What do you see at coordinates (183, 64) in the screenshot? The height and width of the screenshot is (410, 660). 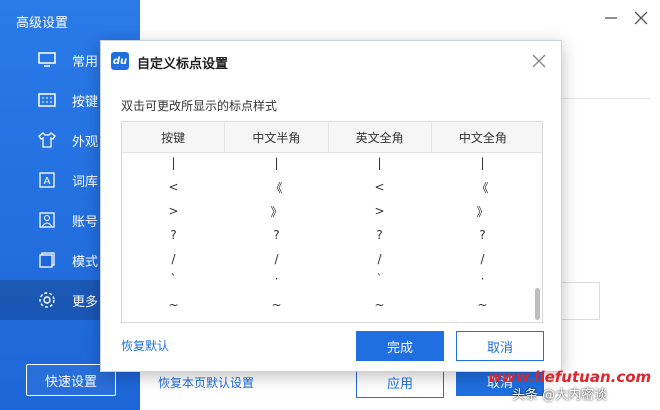 I see `dialog-title: 自定义标点设置` at bounding box center [183, 64].